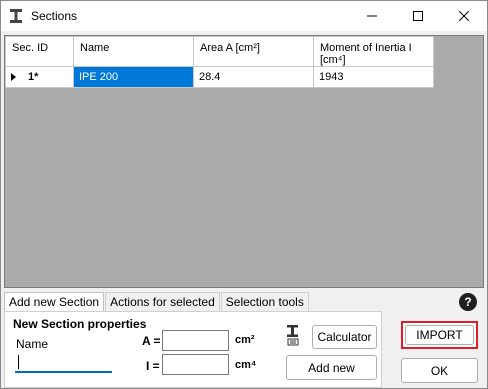  What do you see at coordinates (133, 51) in the screenshot?
I see `column-header-name: Name` at bounding box center [133, 51].